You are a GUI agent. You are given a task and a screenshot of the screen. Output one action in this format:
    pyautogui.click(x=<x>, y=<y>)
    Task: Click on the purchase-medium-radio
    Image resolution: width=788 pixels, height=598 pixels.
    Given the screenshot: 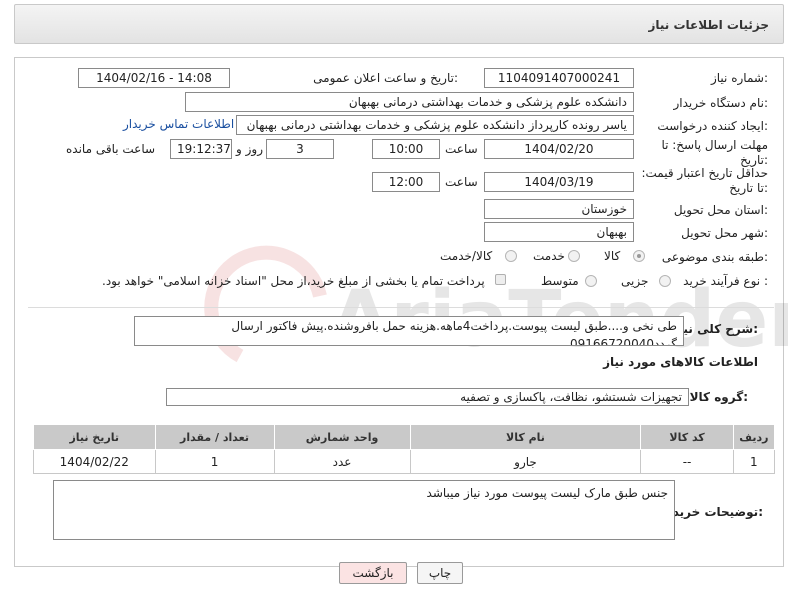 What is the action you would take?
    pyautogui.click(x=591, y=281)
    